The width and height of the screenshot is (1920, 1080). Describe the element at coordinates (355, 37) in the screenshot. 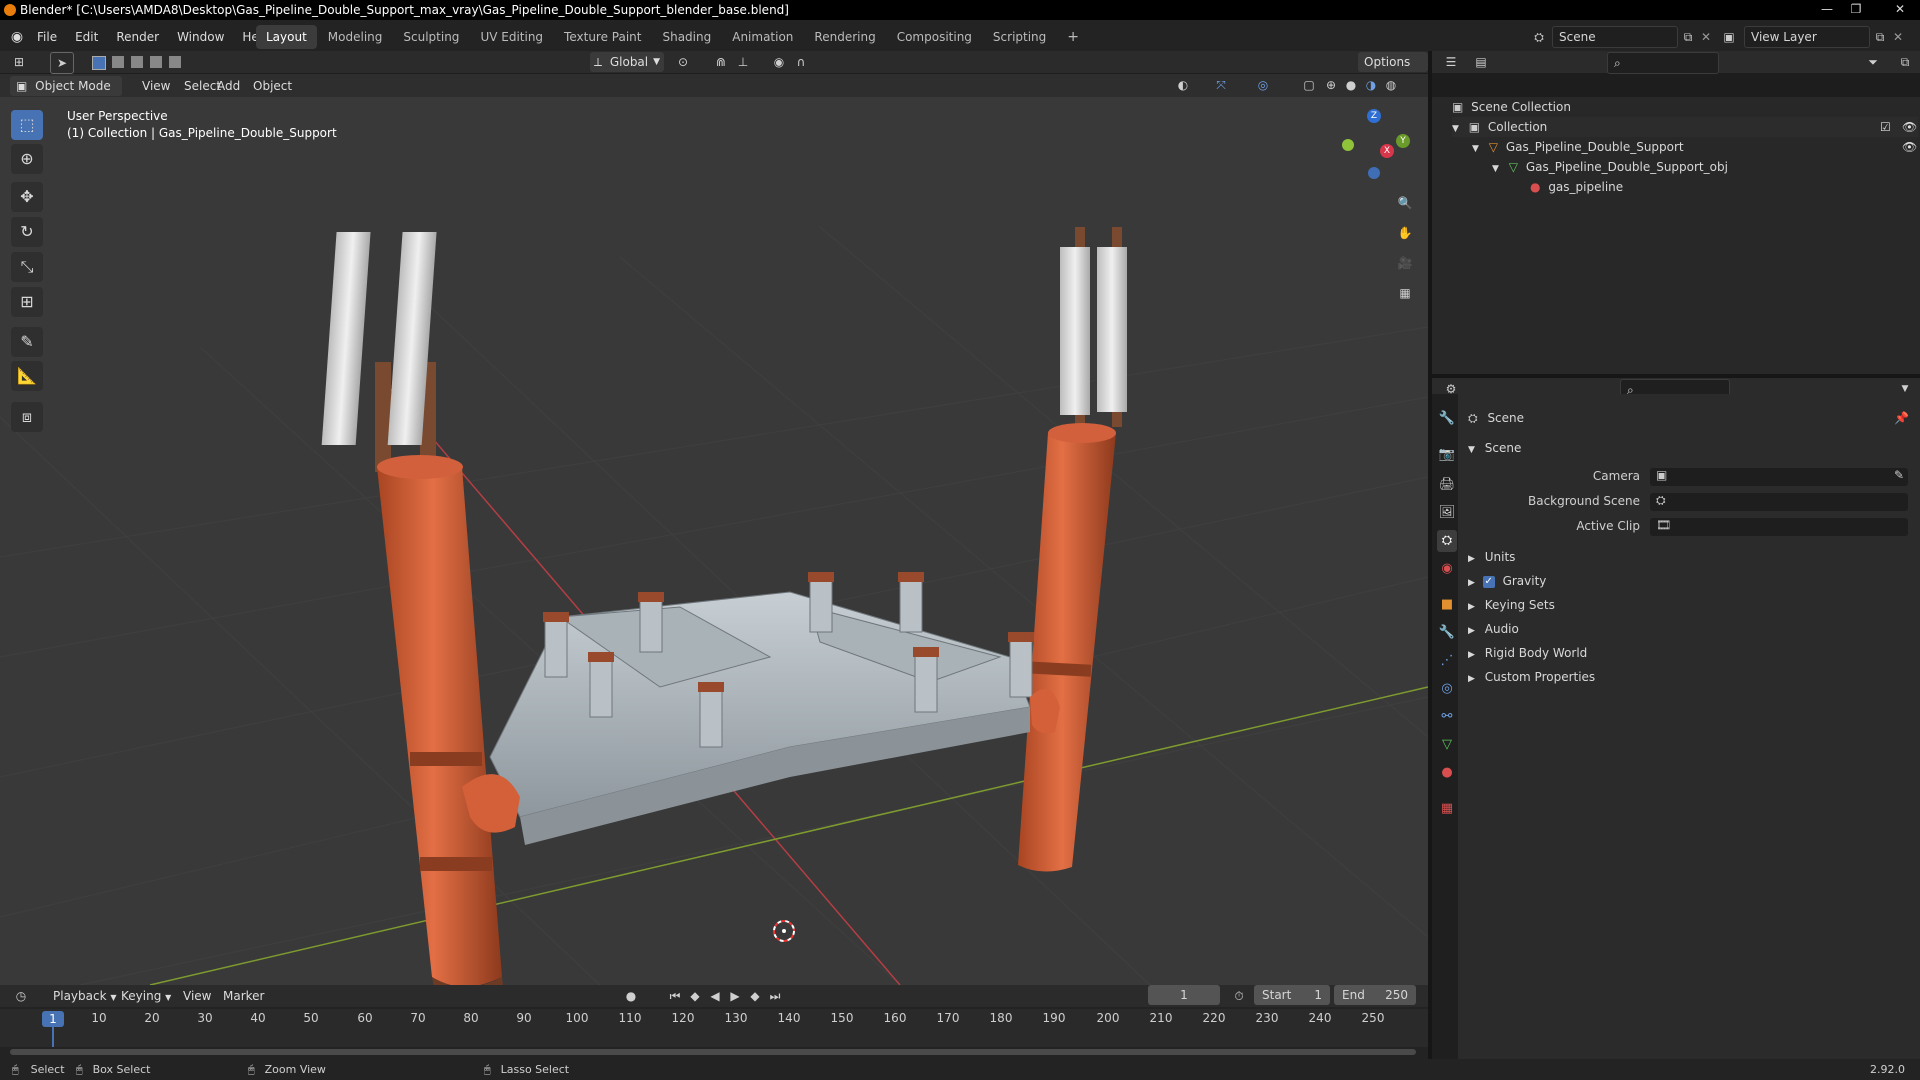

I see `tab-modeling: Modeling` at that location.